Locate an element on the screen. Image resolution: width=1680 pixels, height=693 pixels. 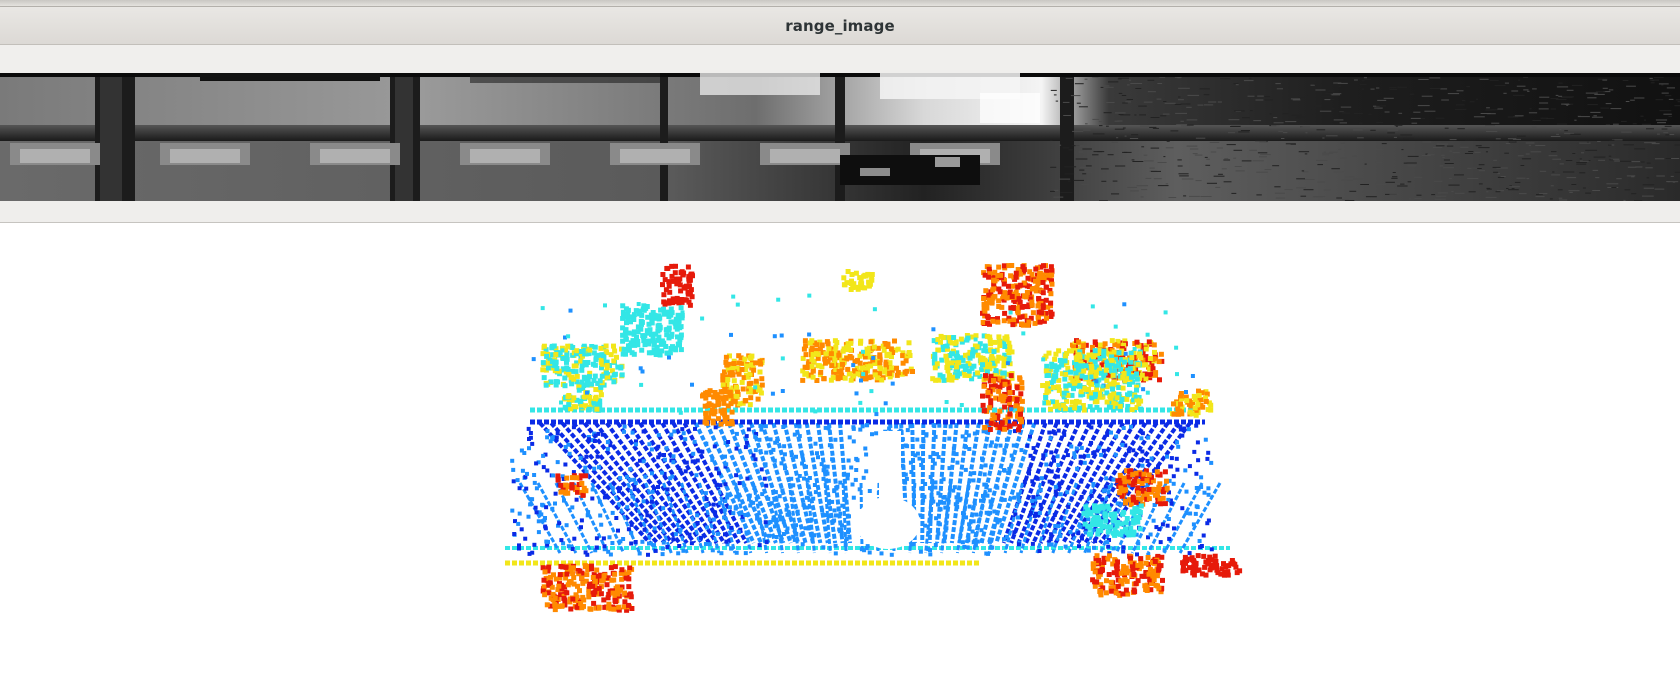
window-titlebar: range_image is located at coordinates (840, 26).